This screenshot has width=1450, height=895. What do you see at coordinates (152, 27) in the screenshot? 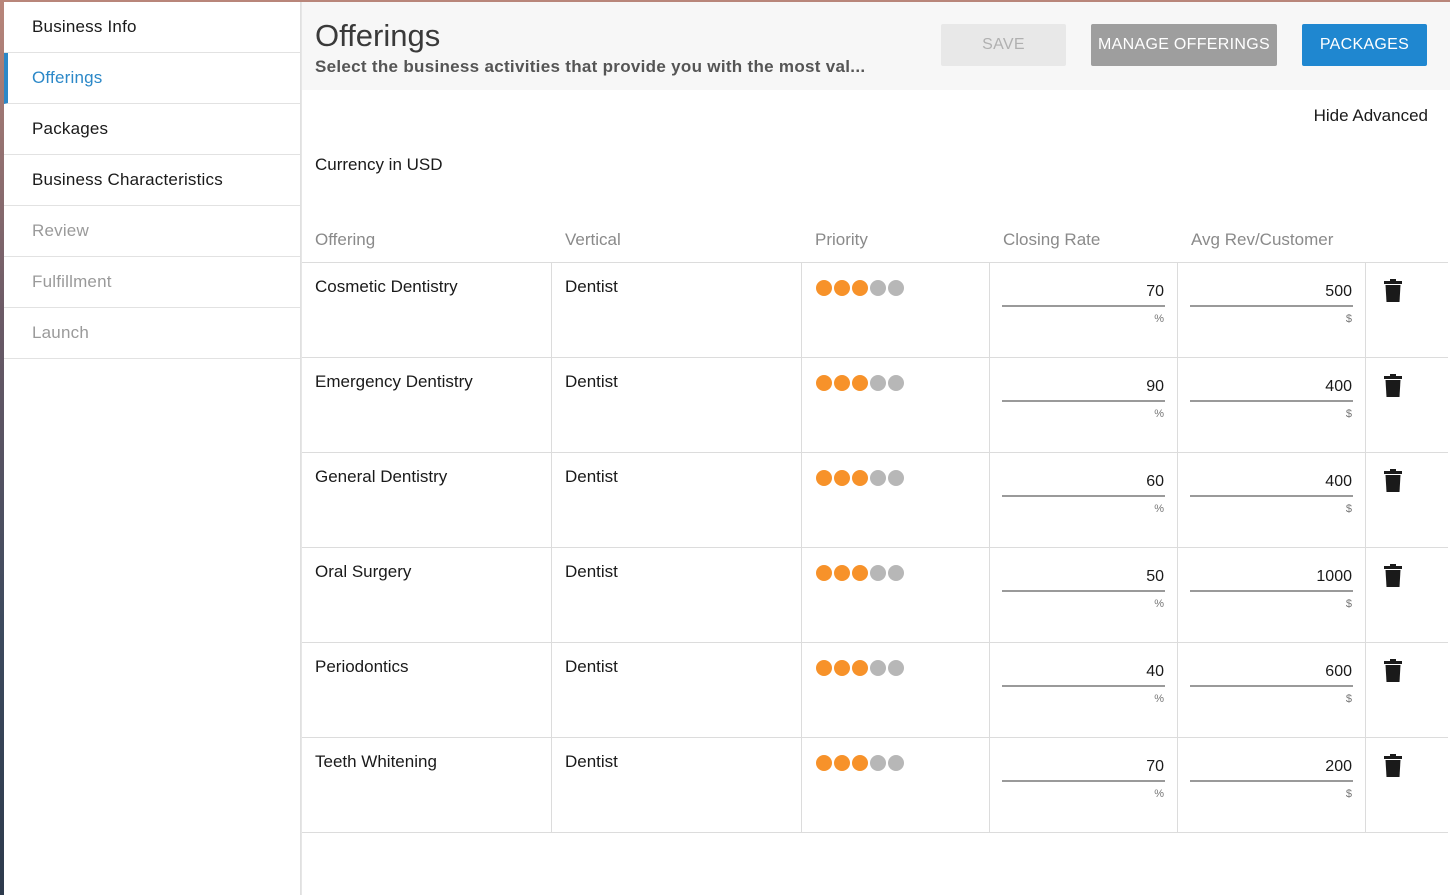
I see `sidebar-item-business-info: Business Info` at bounding box center [152, 27].